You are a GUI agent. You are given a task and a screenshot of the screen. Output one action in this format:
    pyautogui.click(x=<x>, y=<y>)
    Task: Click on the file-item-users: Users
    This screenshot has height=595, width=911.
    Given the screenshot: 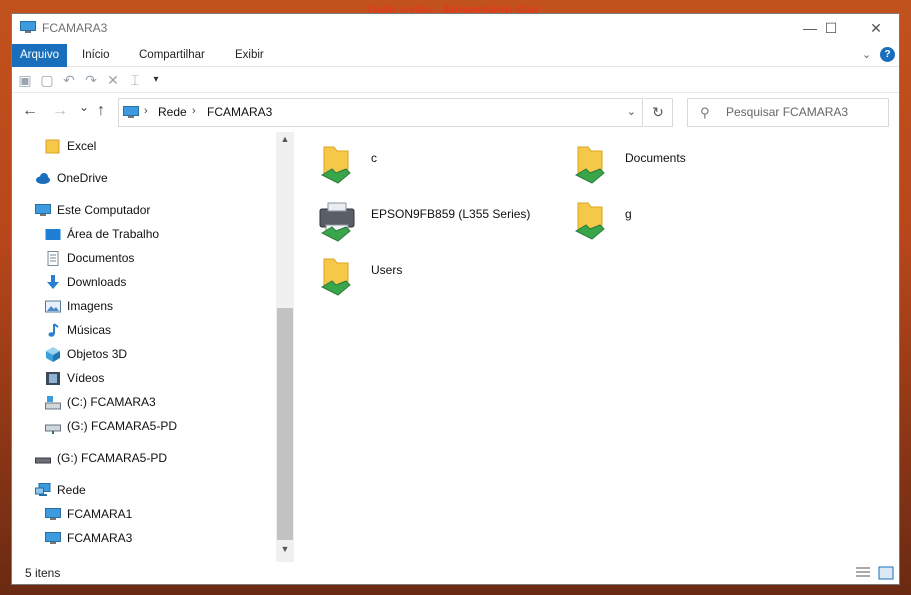 What is the action you would take?
    pyautogui.click(x=437, y=274)
    